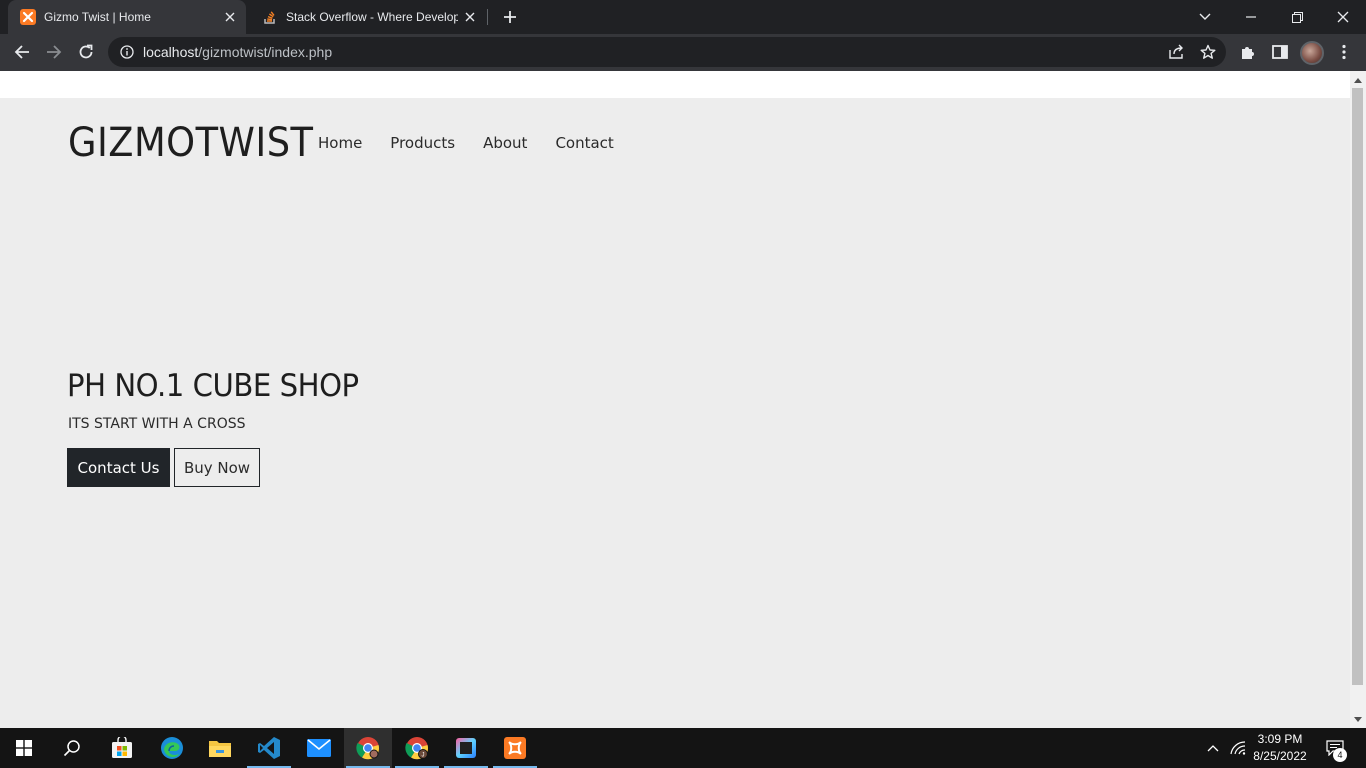 The width and height of the screenshot is (1366, 768). I want to click on minimize-icon, so click(1251, 17).